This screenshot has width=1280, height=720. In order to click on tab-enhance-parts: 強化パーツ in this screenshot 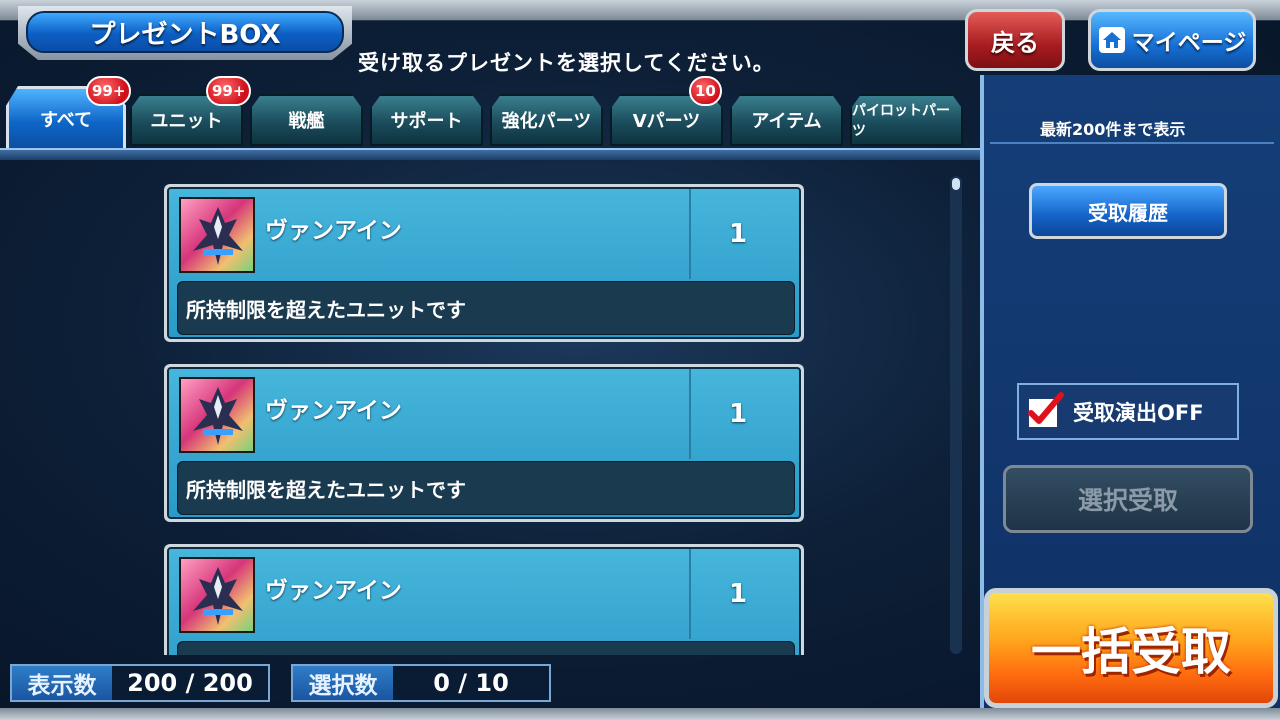, I will do `click(546, 120)`.